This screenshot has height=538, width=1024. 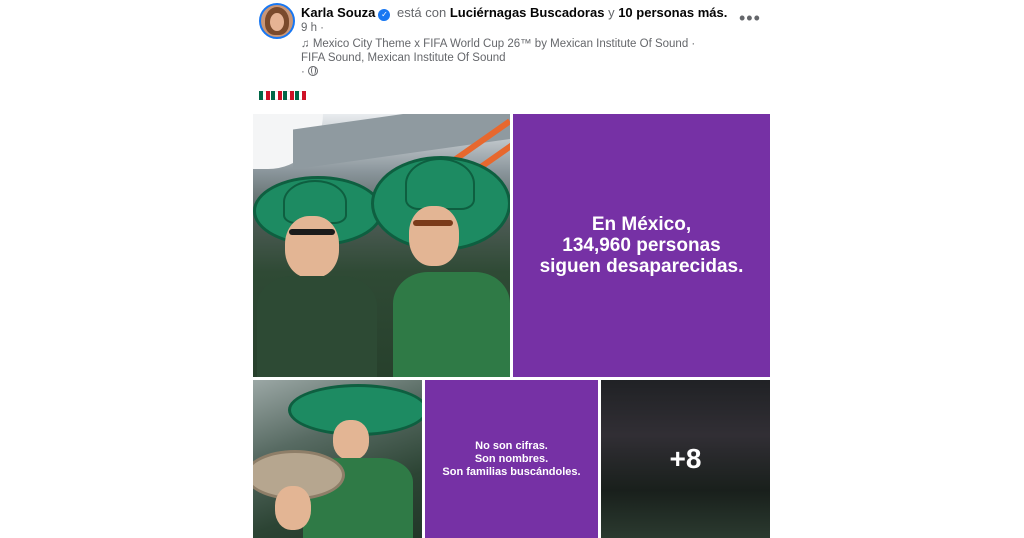 I want to click on globe-icon, so click(x=313, y=71).